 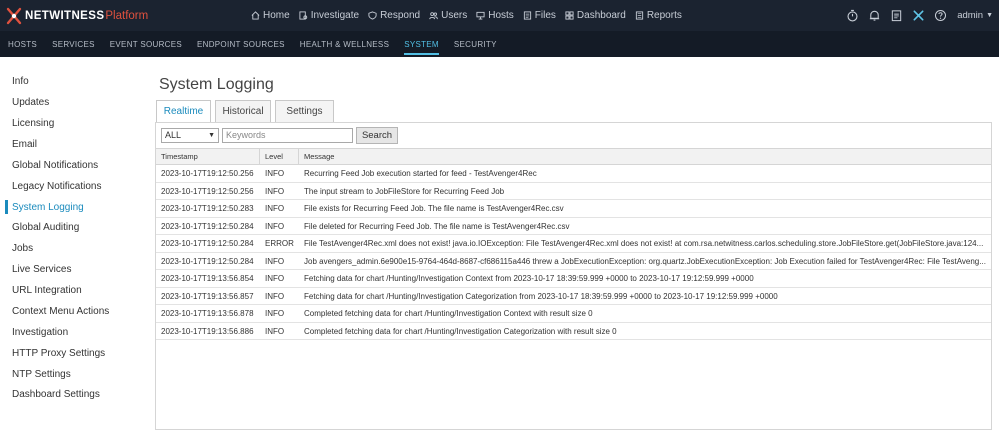 I want to click on subnav-hosts: HOSTS, so click(x=22, y=44).